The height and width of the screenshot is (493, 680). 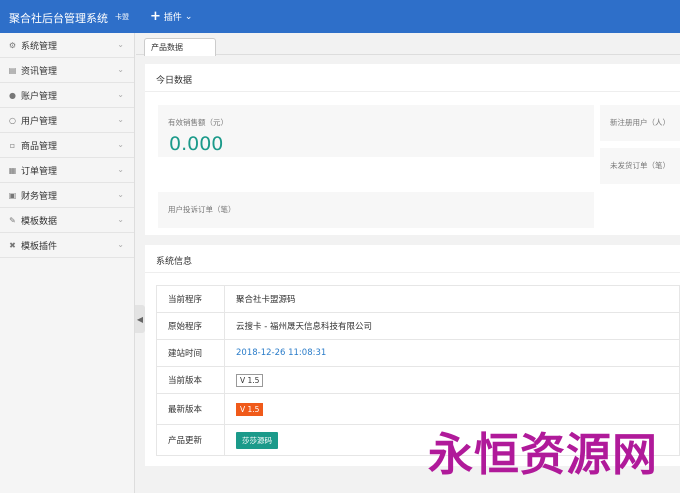 I want to click on unshipped-orders-stat-card: 未发货订单（笔）, so click(x=640, y=166).